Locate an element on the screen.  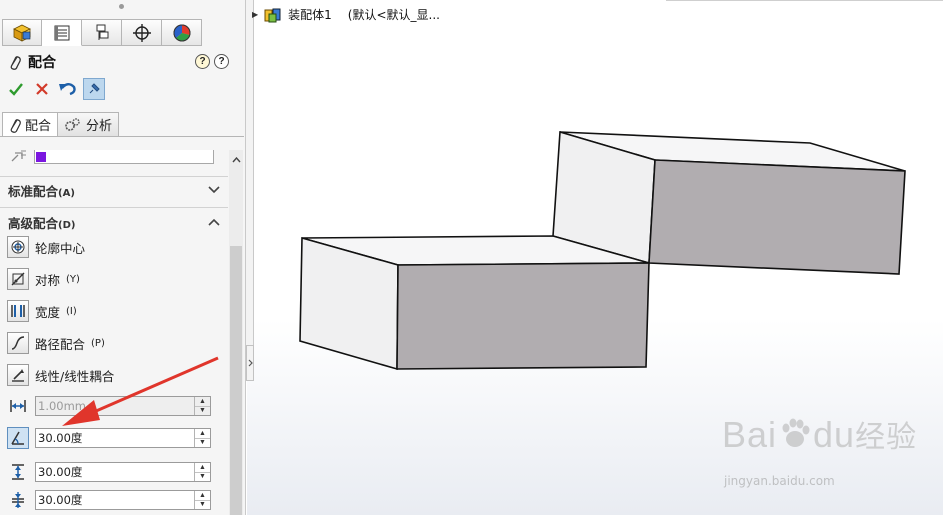
paw-icon is located at coordinates (796, 432).